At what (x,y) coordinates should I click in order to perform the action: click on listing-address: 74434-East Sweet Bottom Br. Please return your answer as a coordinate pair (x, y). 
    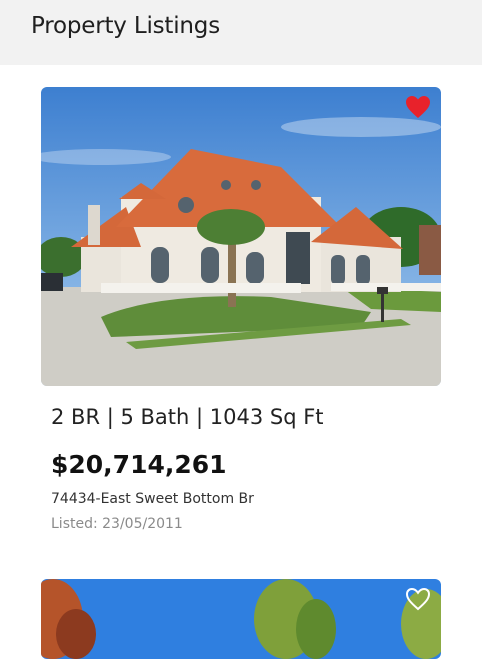
    Looking at the image, I should click on (152, 499).